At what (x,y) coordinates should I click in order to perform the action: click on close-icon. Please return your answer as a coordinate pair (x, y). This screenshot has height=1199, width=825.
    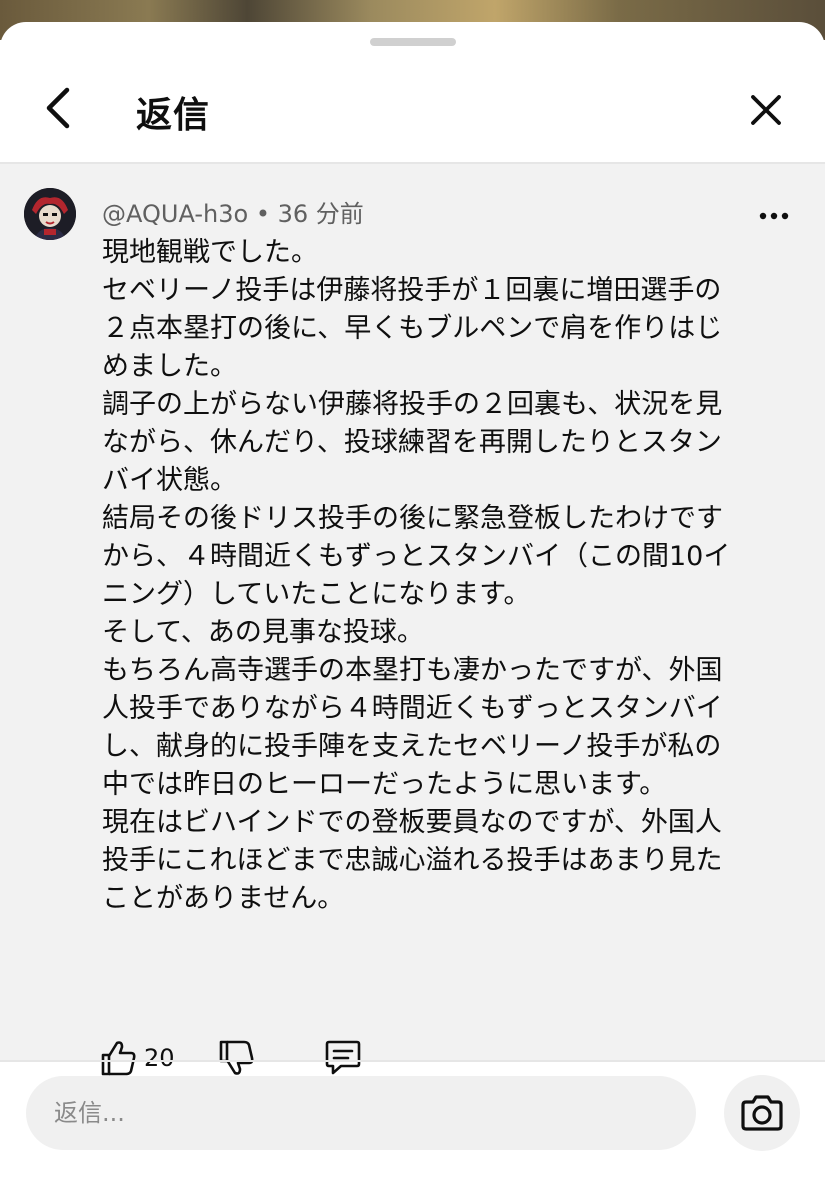
    Looking at the image, I should click on (766, 110).